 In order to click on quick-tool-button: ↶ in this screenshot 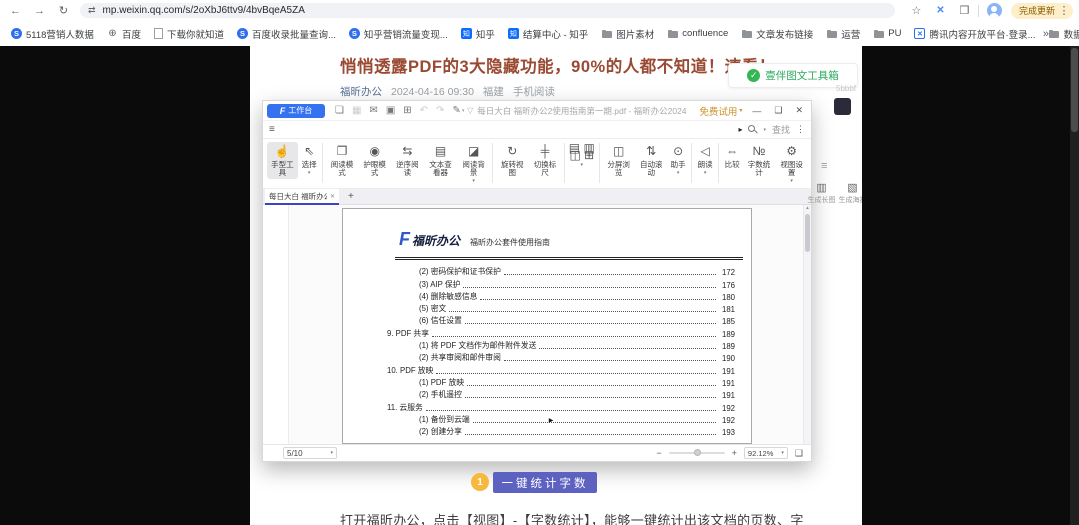, I will do `click(424, 110)`.